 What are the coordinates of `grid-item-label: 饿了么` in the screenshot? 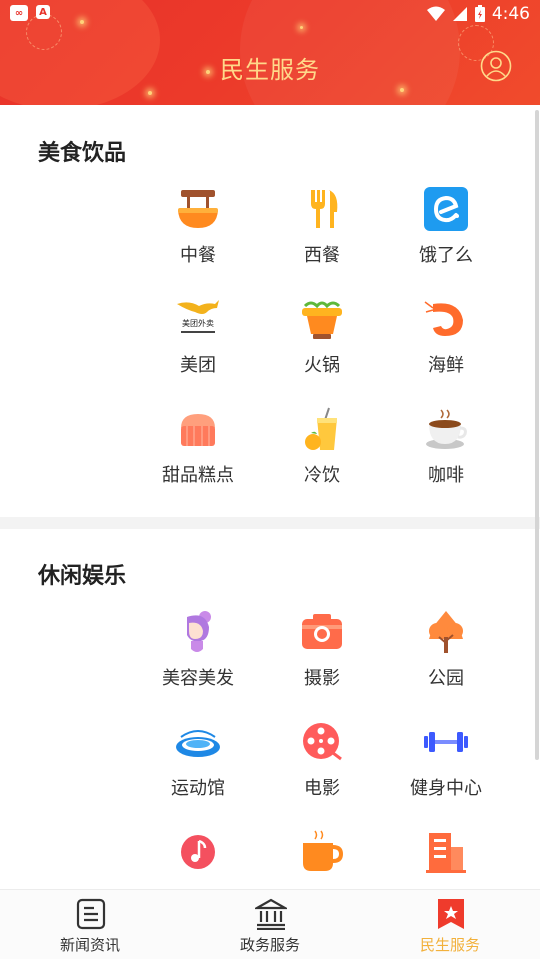 It's located at (446, 255).